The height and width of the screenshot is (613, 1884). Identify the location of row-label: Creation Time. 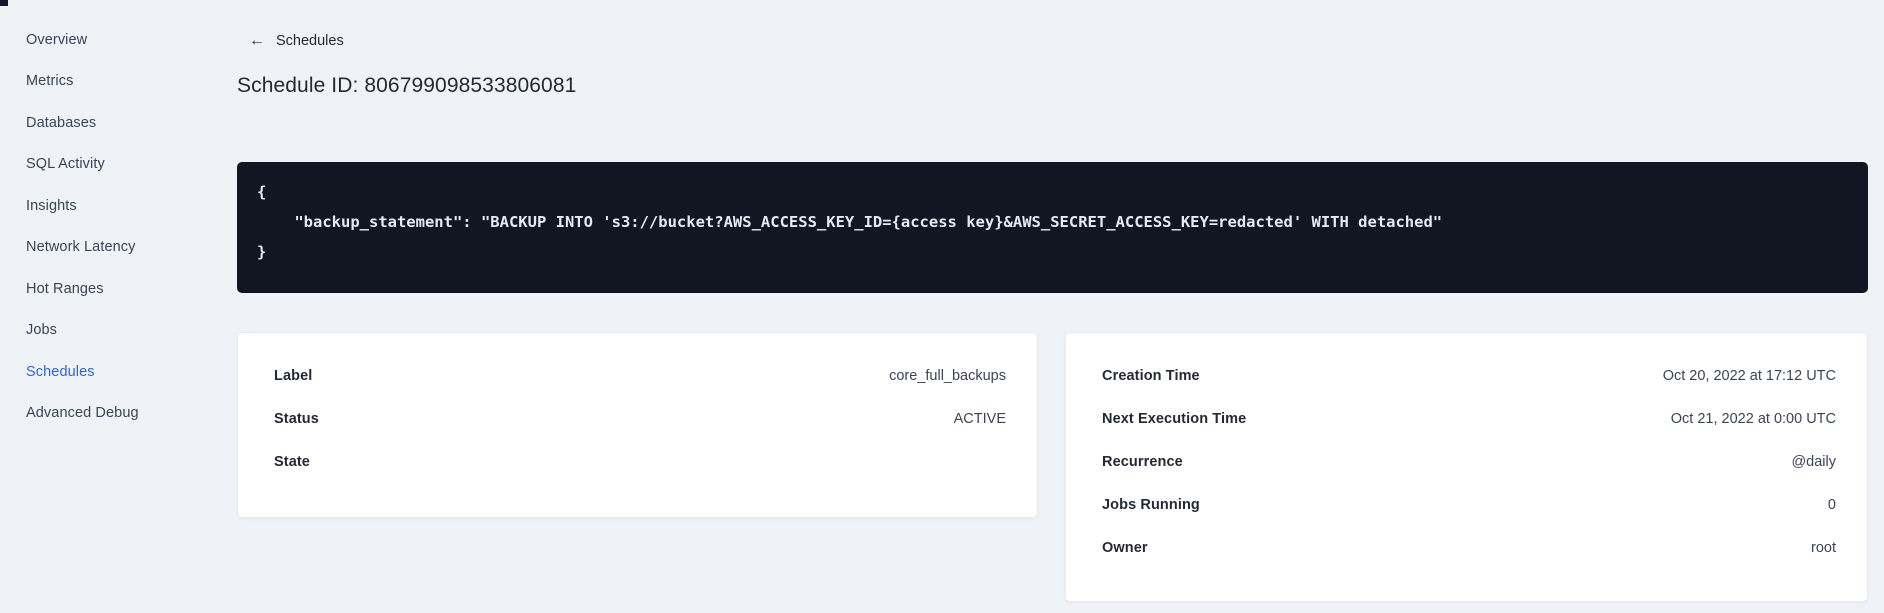
(1151, 375).